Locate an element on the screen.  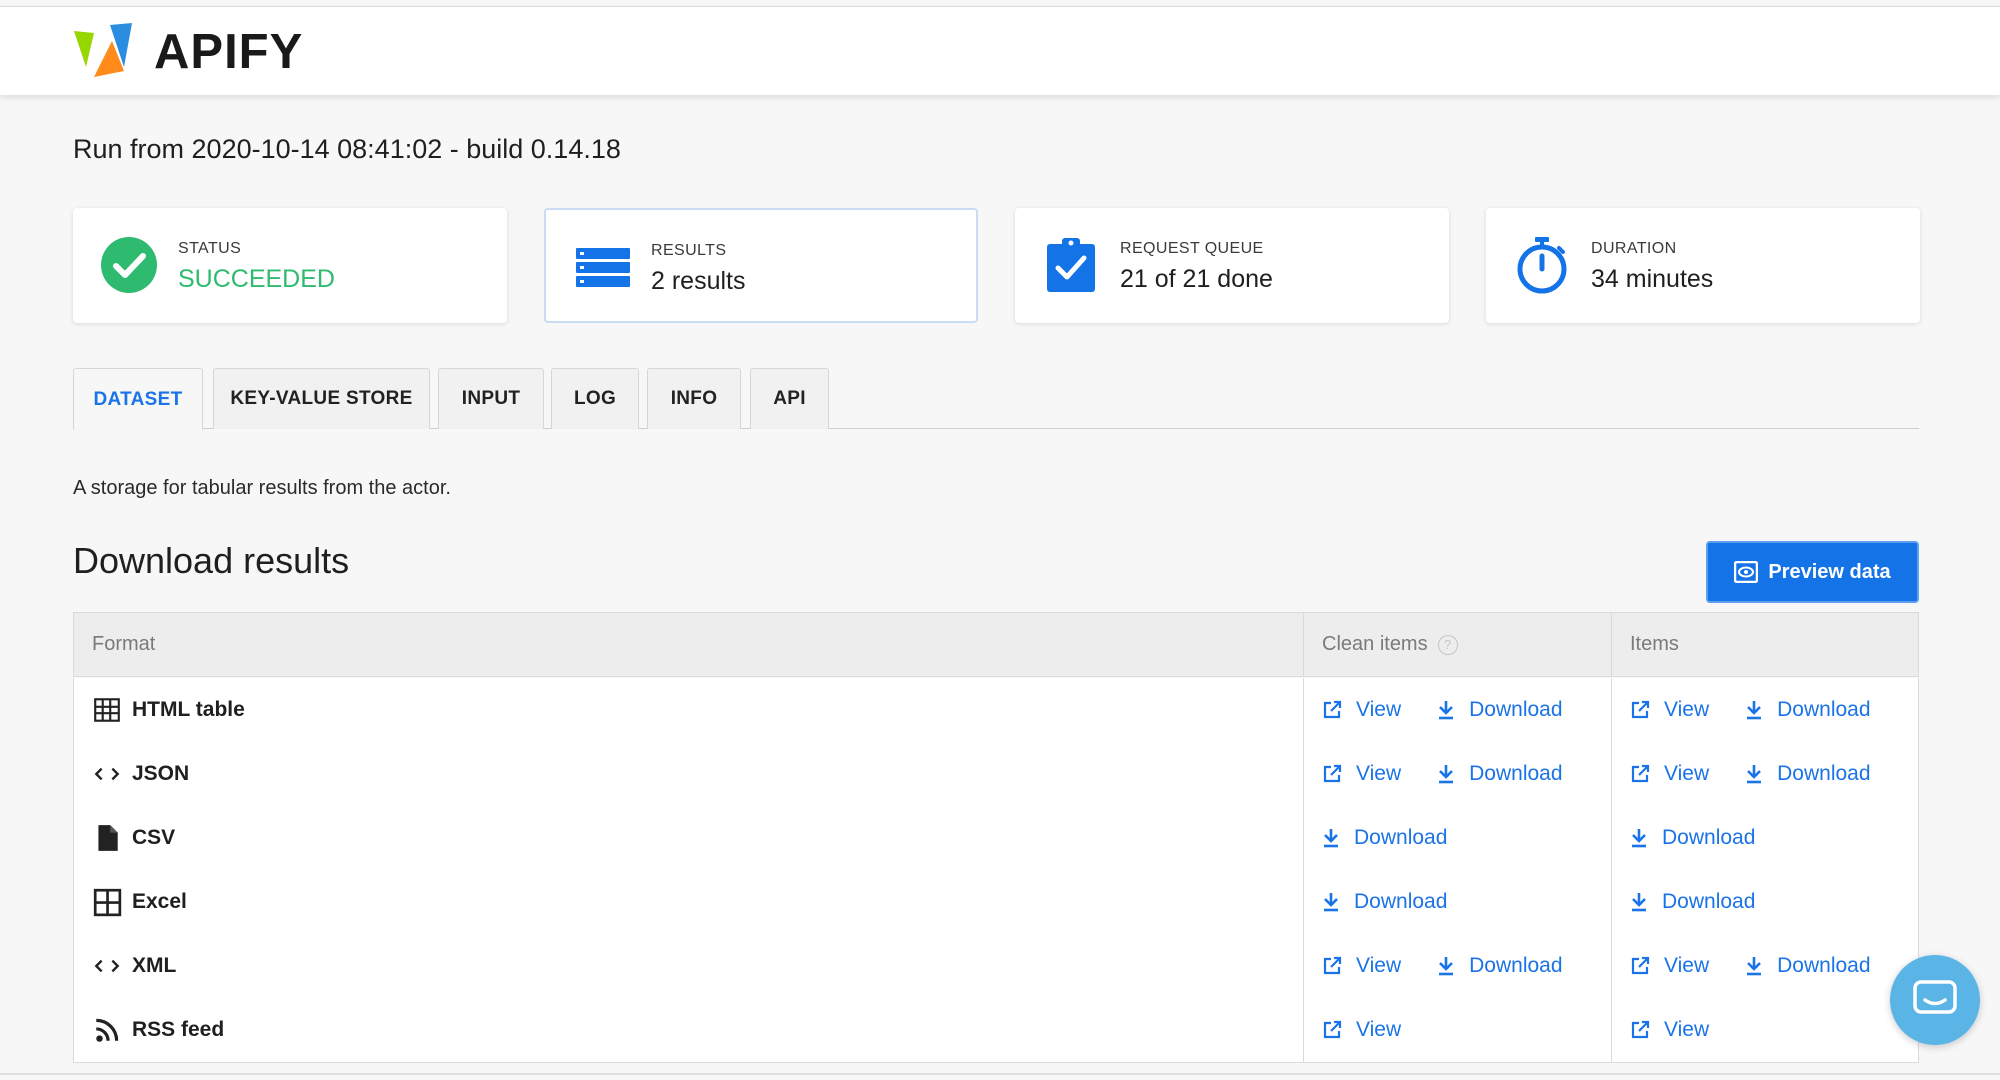
clipboard-check-icon is located at coordinates (1071, 265).